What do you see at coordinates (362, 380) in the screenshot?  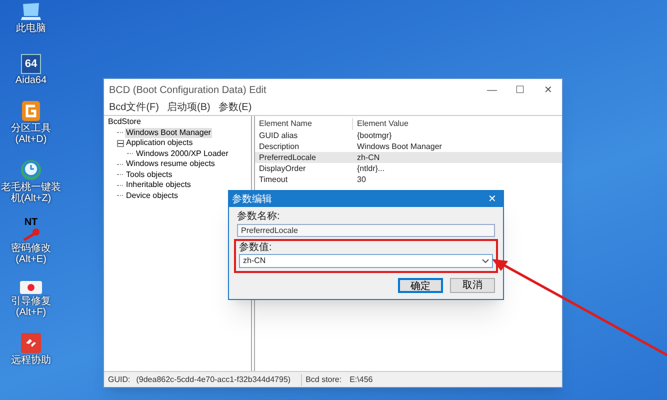 I see `status-value: E:\456` at bounding box center [362, 380].